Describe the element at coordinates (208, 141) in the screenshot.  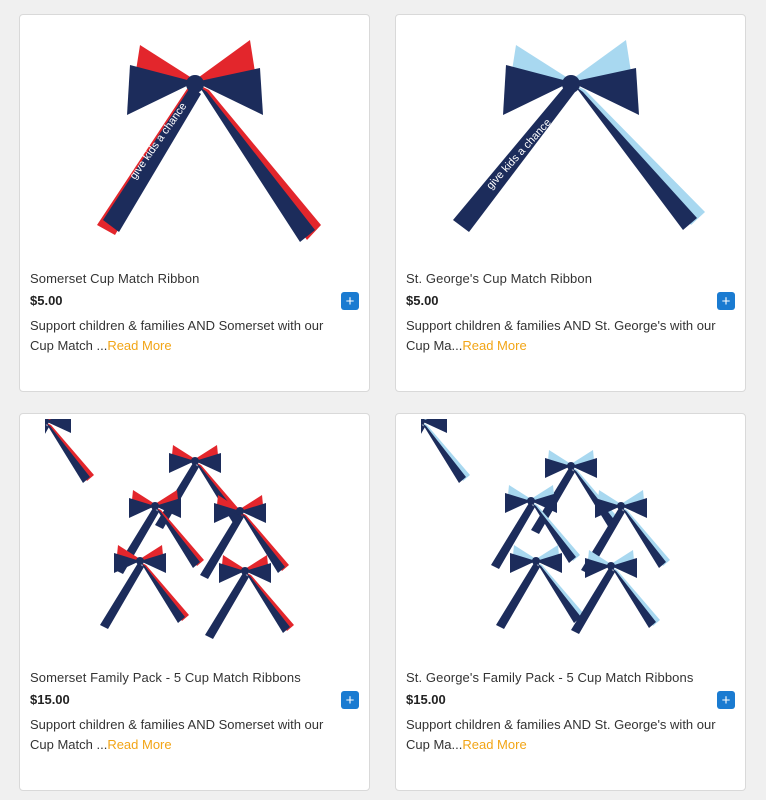
I see `ribbon-bow-red-icon: give kids a chance give kids a chance` at that location.